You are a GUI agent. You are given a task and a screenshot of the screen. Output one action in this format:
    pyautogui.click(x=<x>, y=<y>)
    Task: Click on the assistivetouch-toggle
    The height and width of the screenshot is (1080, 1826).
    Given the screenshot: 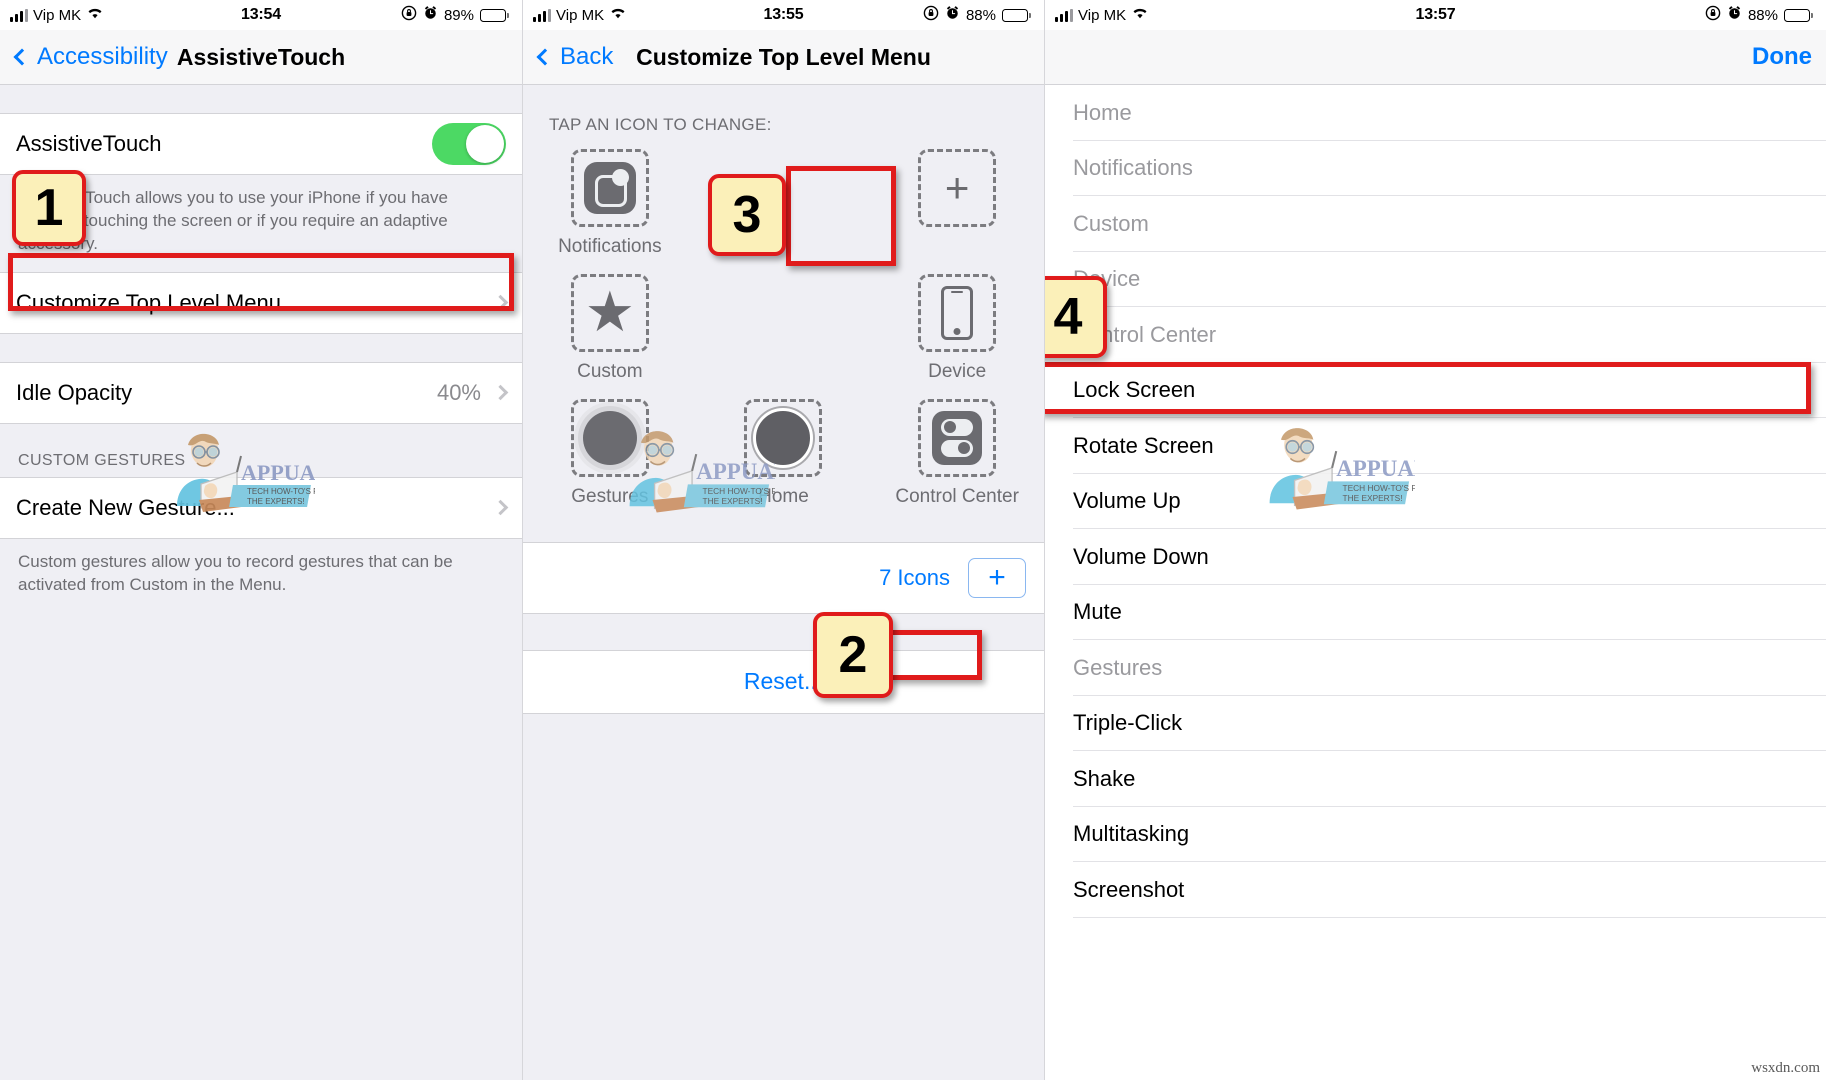 What is the action you would take?
    pyautogui.click(x=469, y=144)
    